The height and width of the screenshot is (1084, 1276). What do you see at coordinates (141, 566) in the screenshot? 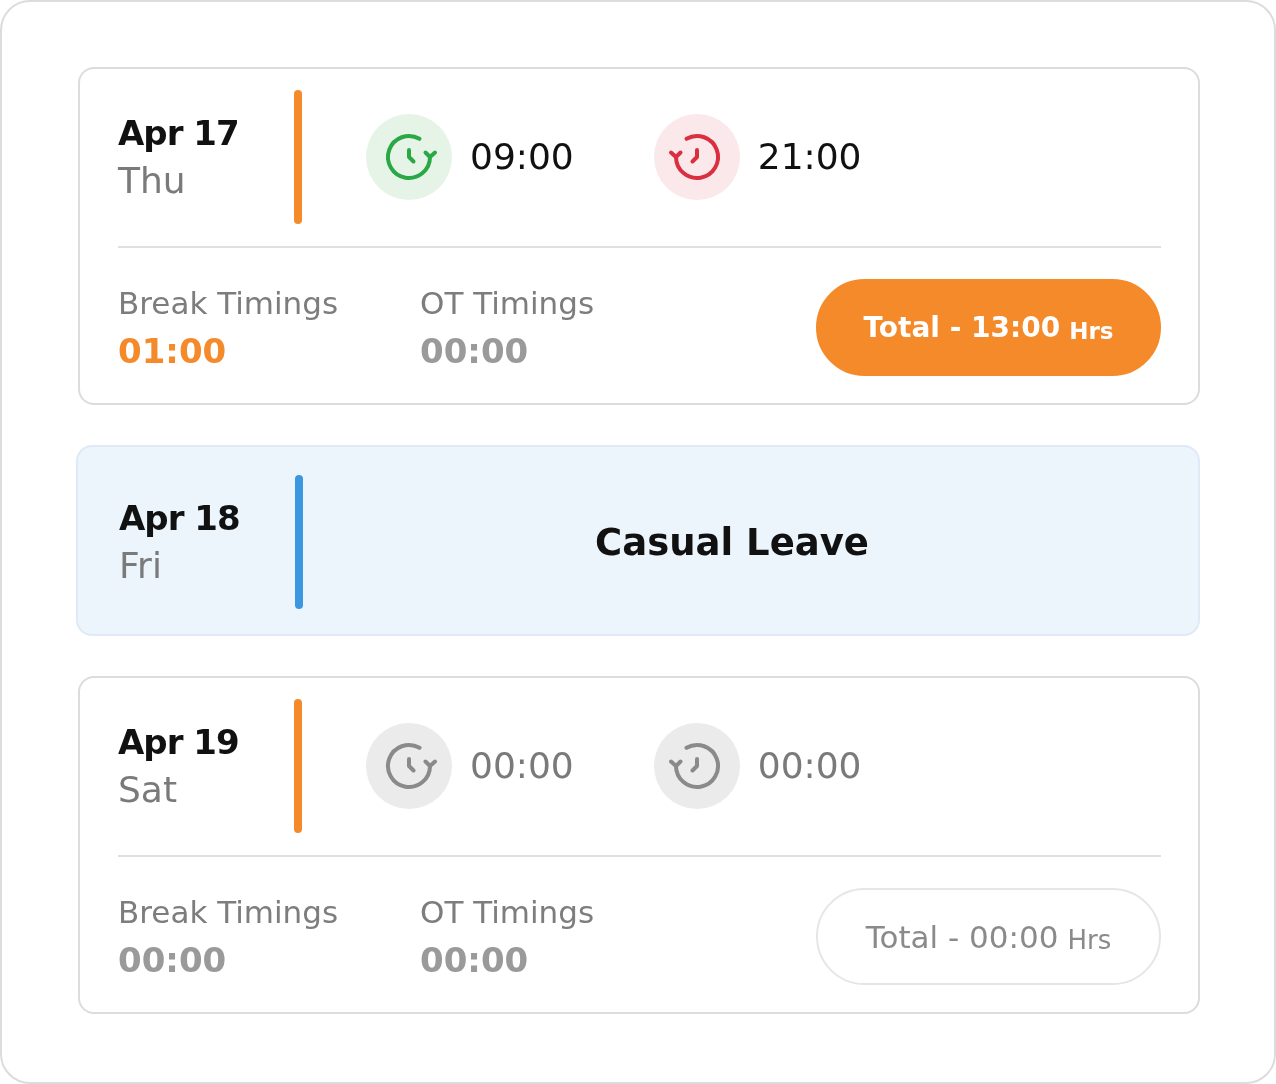
I see `weekday-text: Fri` at bounding box center [141, 566].